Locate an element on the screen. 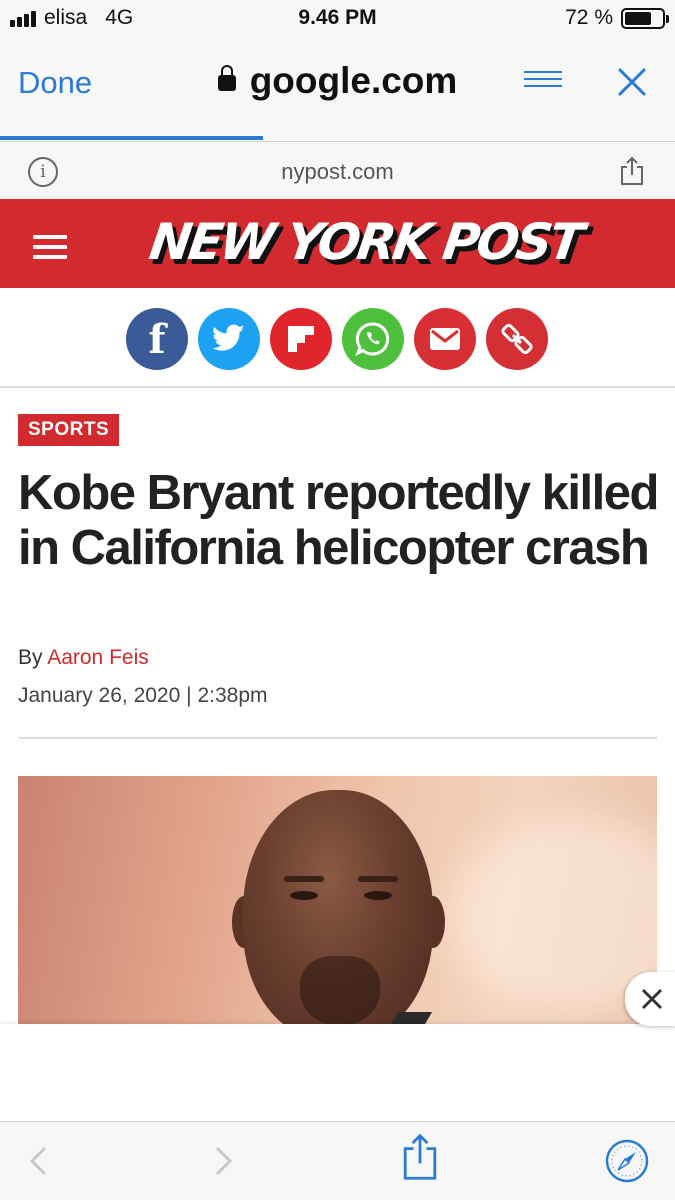 The width and height of the screenshot is (675, 1200). flipboard-icon is located at coordinates (301, 339).